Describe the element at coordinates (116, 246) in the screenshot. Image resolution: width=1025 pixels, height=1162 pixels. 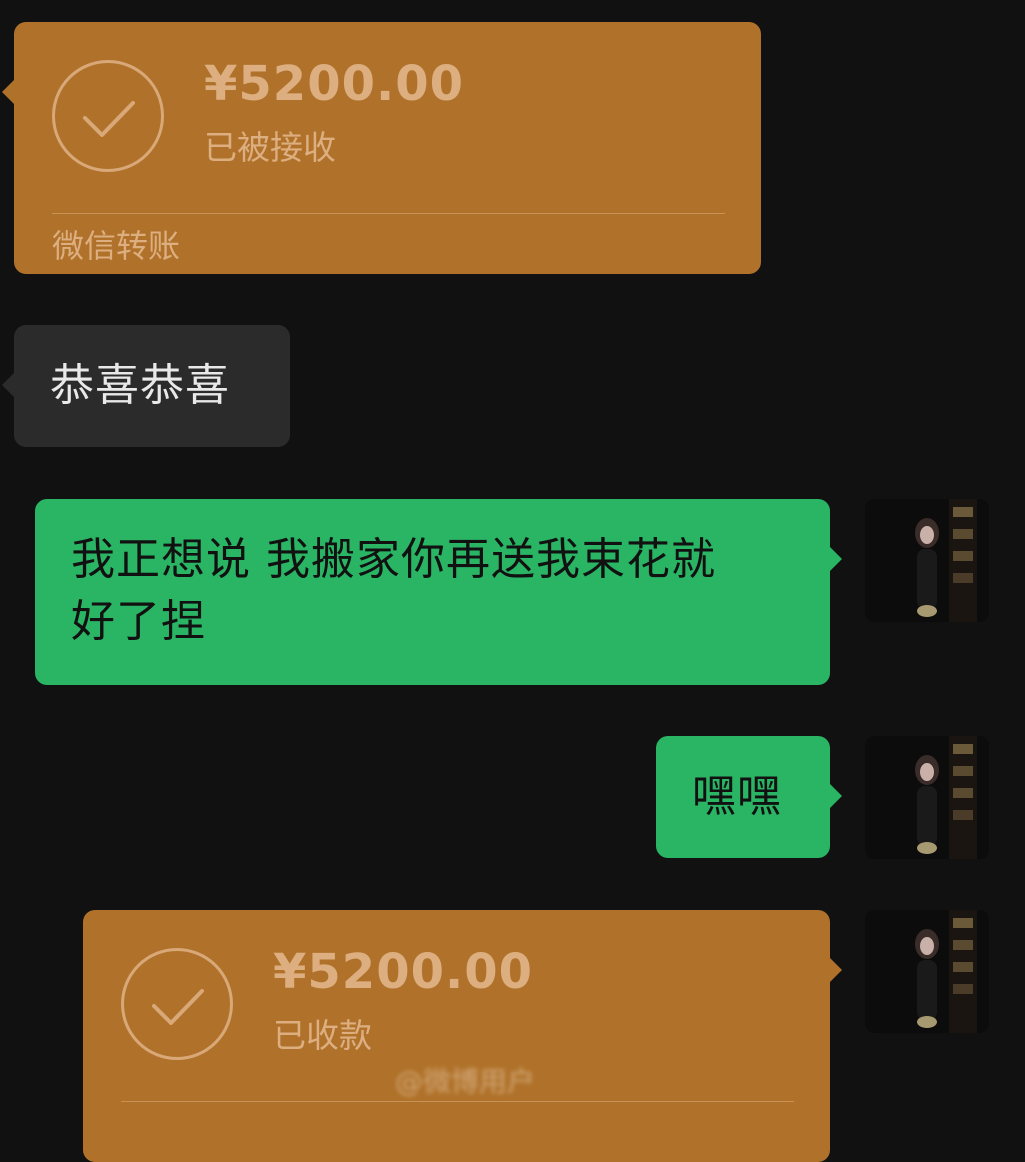
I see `transfer-footer: 微信转账` at that location.